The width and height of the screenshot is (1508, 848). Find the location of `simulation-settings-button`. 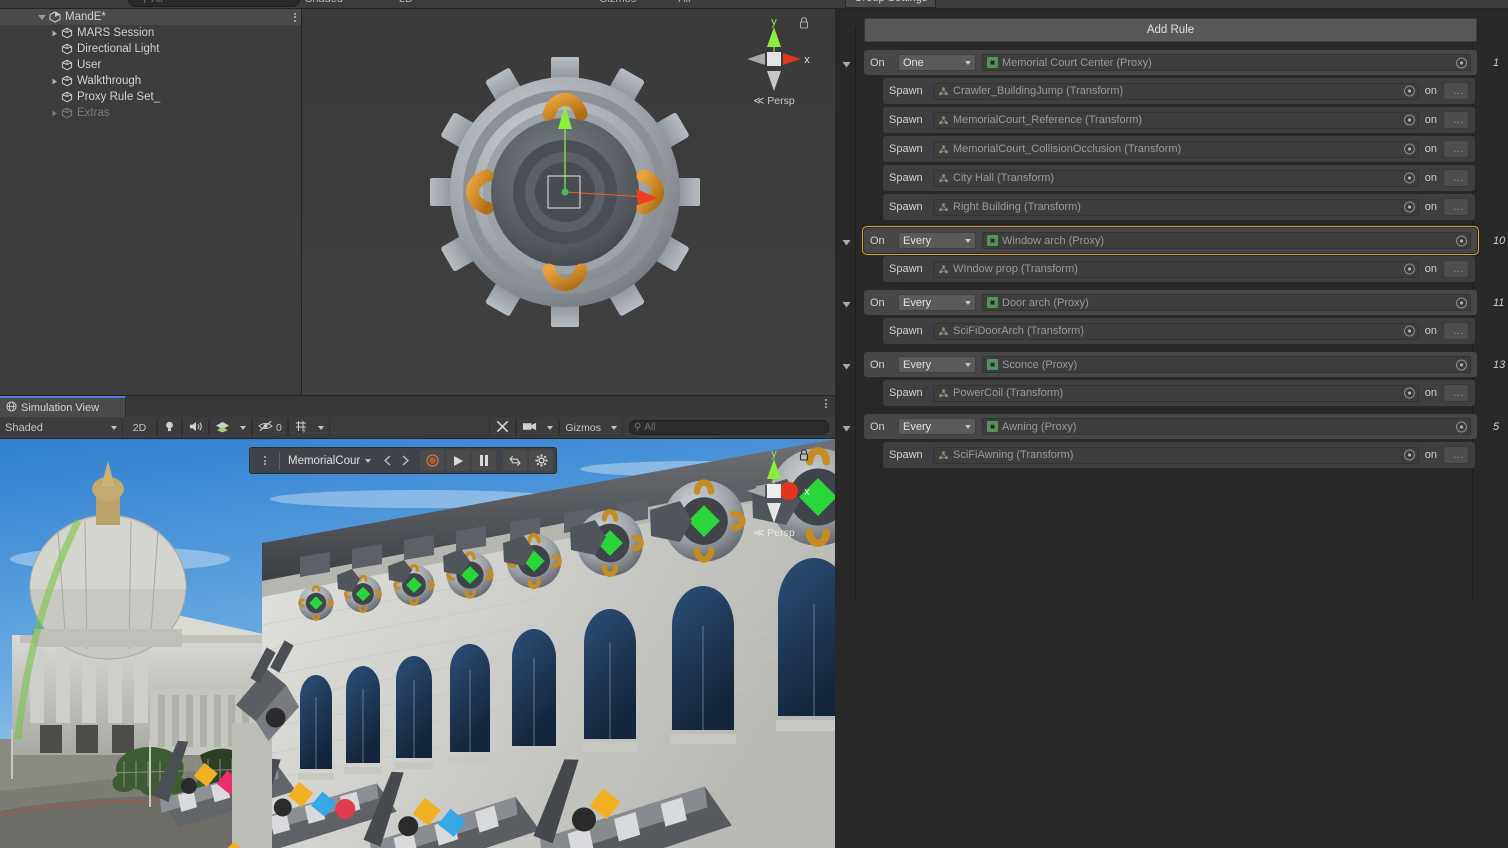

simulation-settings-button is located at coordinates (541, 460).